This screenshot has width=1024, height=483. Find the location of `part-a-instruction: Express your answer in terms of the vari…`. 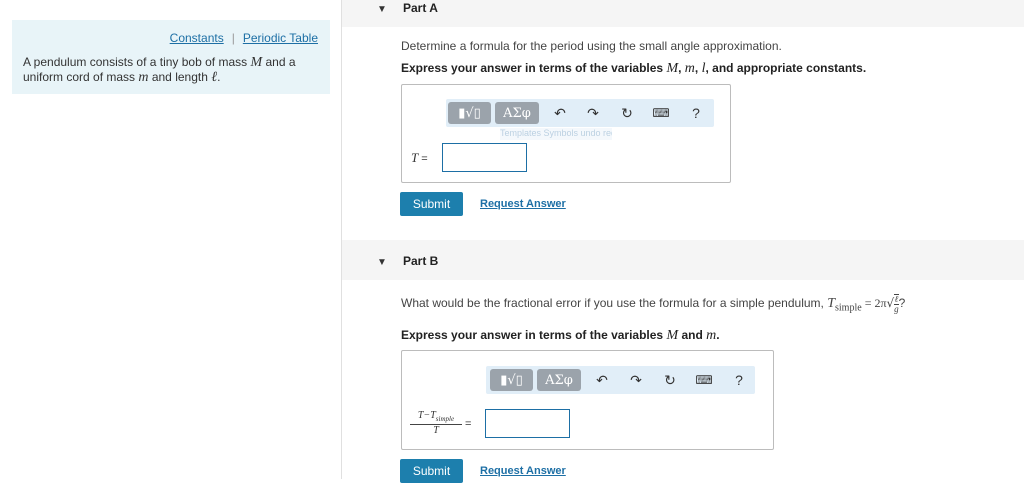

part-a-instruction: Express your answer in terms of the vari… is located at coordinates (634, 68).